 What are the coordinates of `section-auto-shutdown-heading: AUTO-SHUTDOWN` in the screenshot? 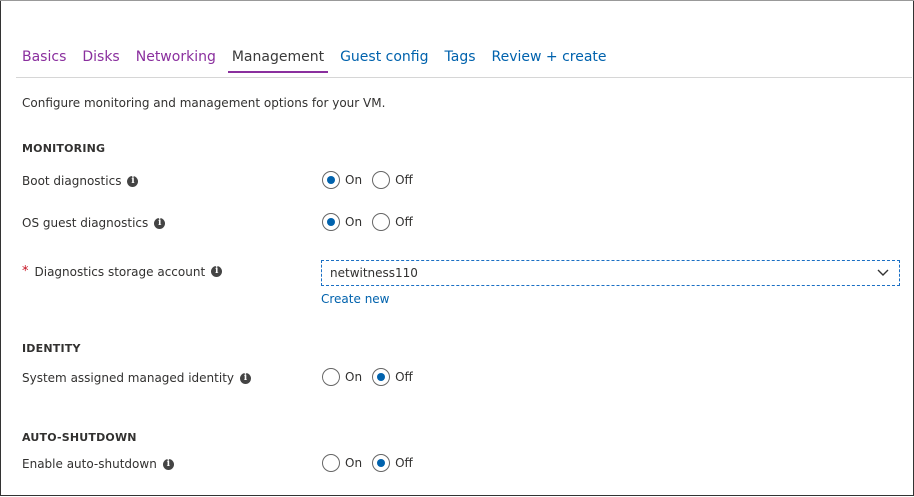 It's located at (79, 437).